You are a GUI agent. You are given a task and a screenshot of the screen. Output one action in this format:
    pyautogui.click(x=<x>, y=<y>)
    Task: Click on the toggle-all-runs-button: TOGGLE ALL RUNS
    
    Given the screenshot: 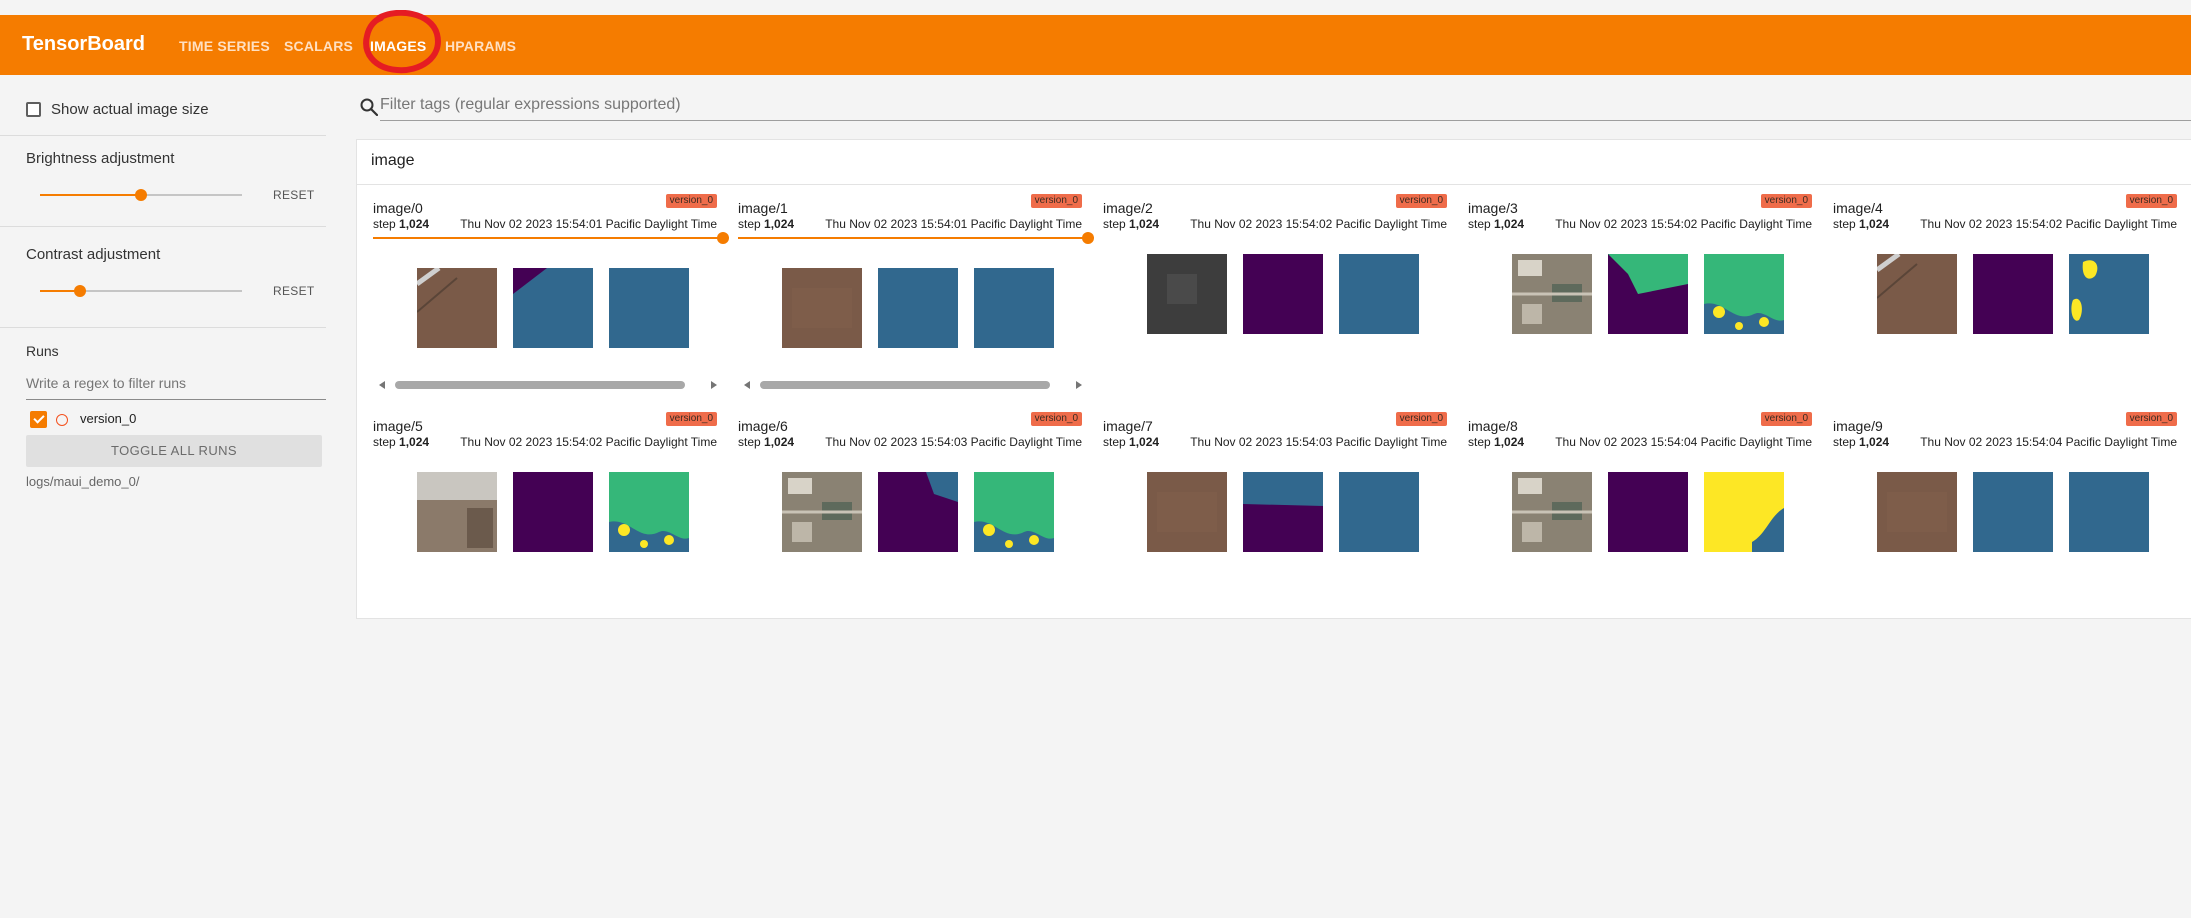 What is the action you would take?
    pyautogui.click(x=174, y=451)
    